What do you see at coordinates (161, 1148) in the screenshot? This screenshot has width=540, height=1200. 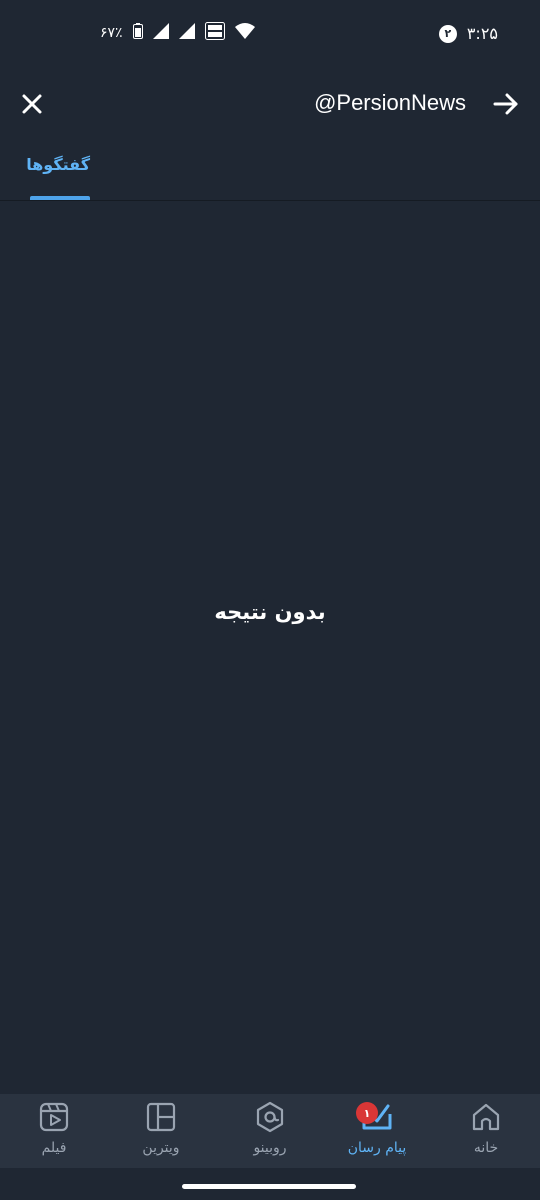 I see `nav-label-showcase: ویترین` at bounding box center [161, 1148].